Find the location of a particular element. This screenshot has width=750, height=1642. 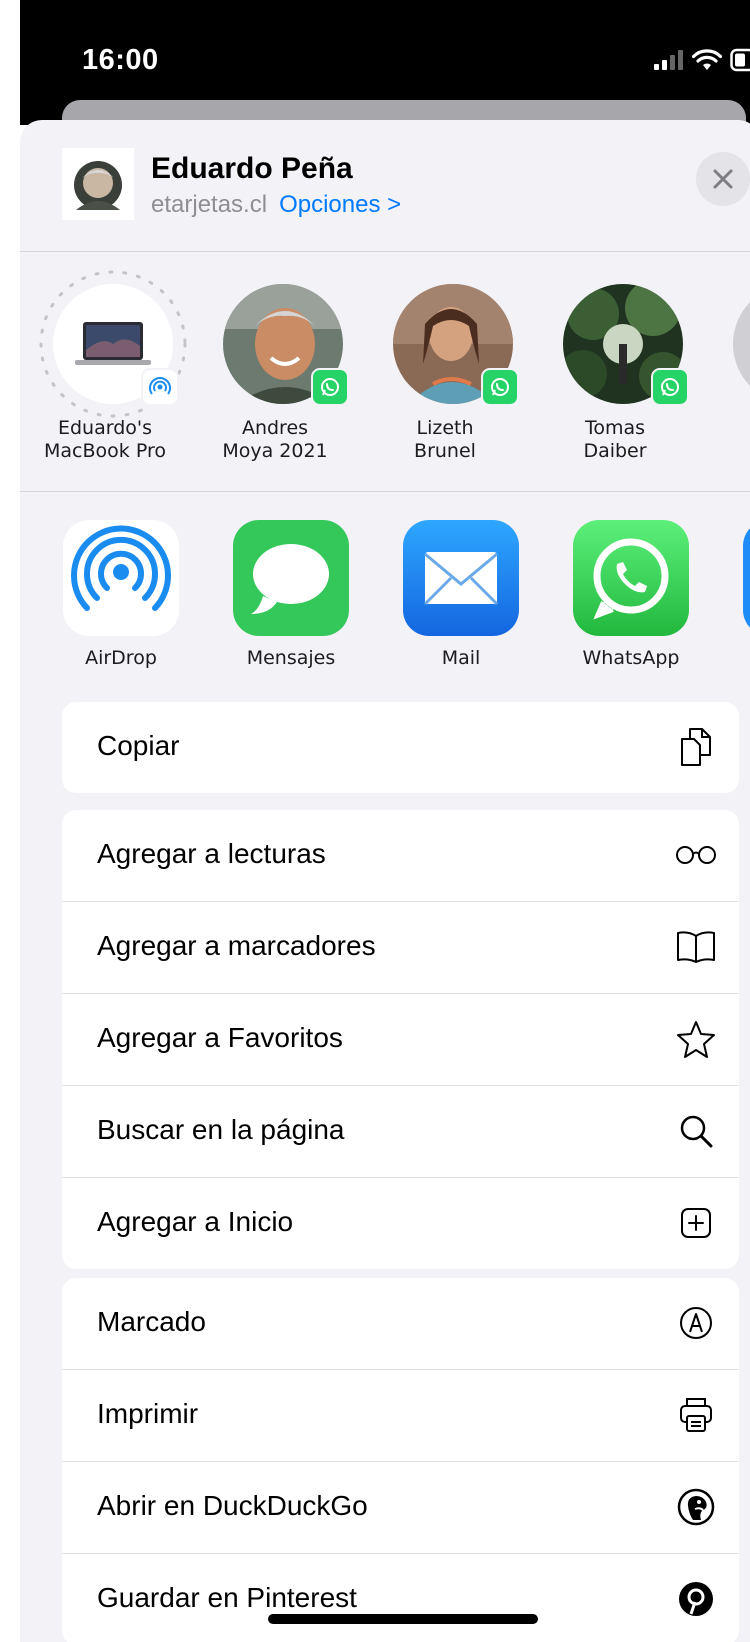

app-label: Mensajes is located at coordinates (291, 658).